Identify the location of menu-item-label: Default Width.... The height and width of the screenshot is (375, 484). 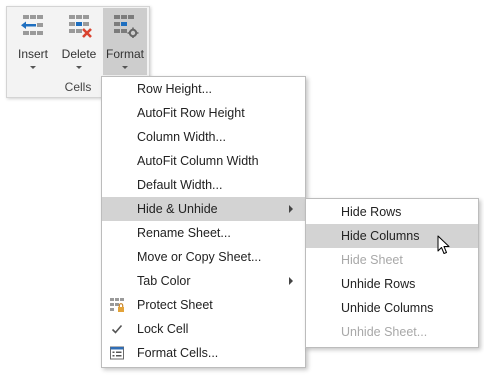
(180, 185).